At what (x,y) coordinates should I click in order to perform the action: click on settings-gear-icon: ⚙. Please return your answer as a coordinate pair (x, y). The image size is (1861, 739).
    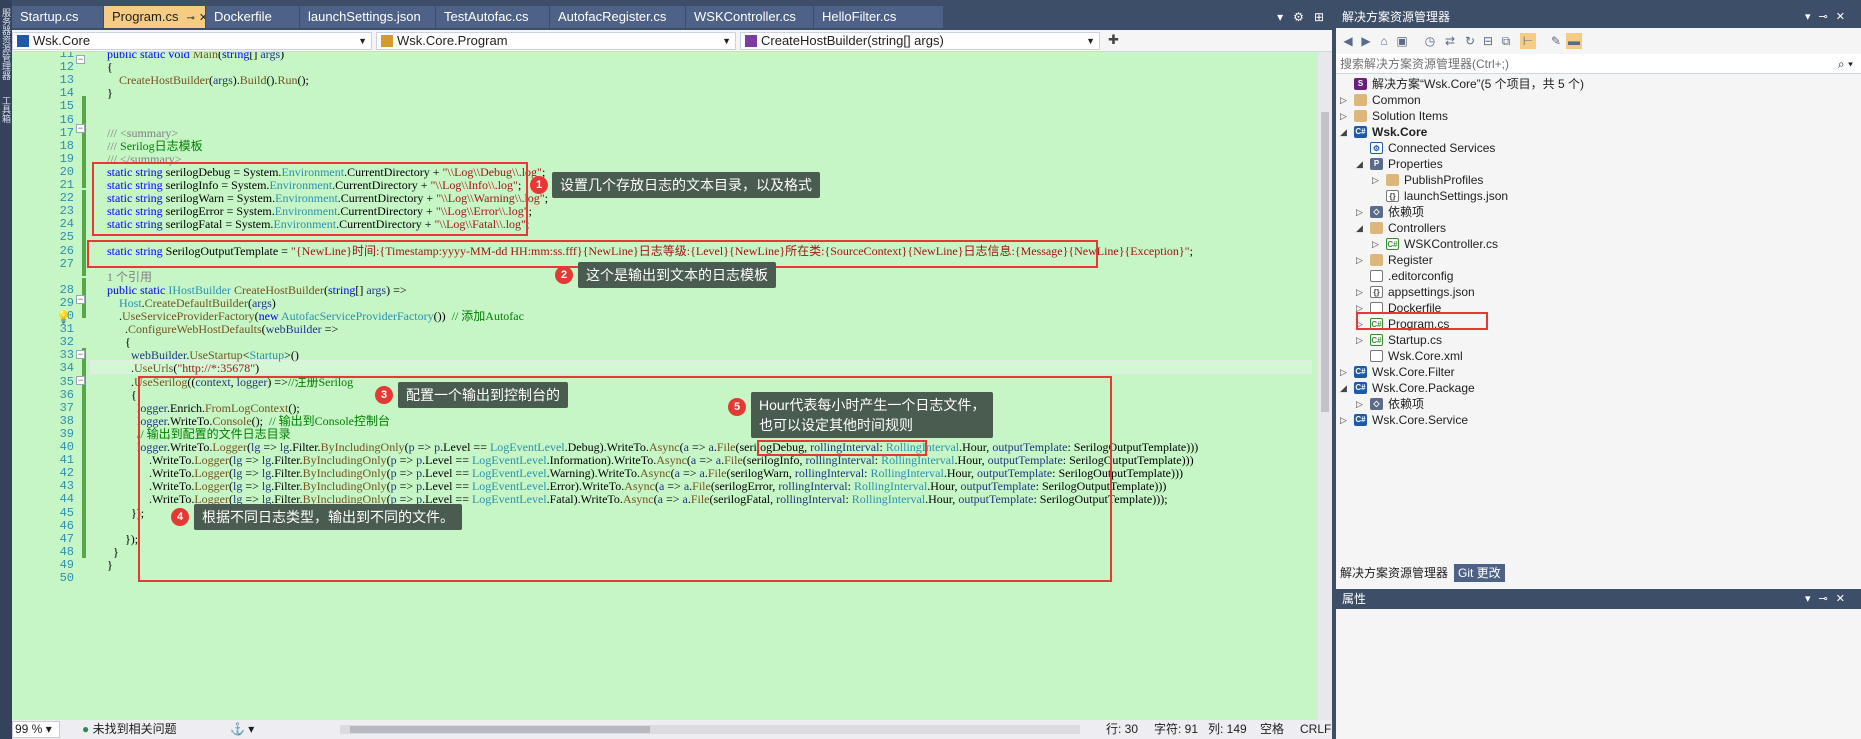
    Looking at the image, I should click on (1298, 17).